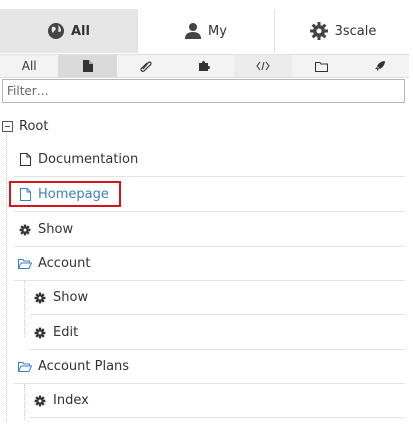  I want to click on filter-sections-button, so click(321, 66).